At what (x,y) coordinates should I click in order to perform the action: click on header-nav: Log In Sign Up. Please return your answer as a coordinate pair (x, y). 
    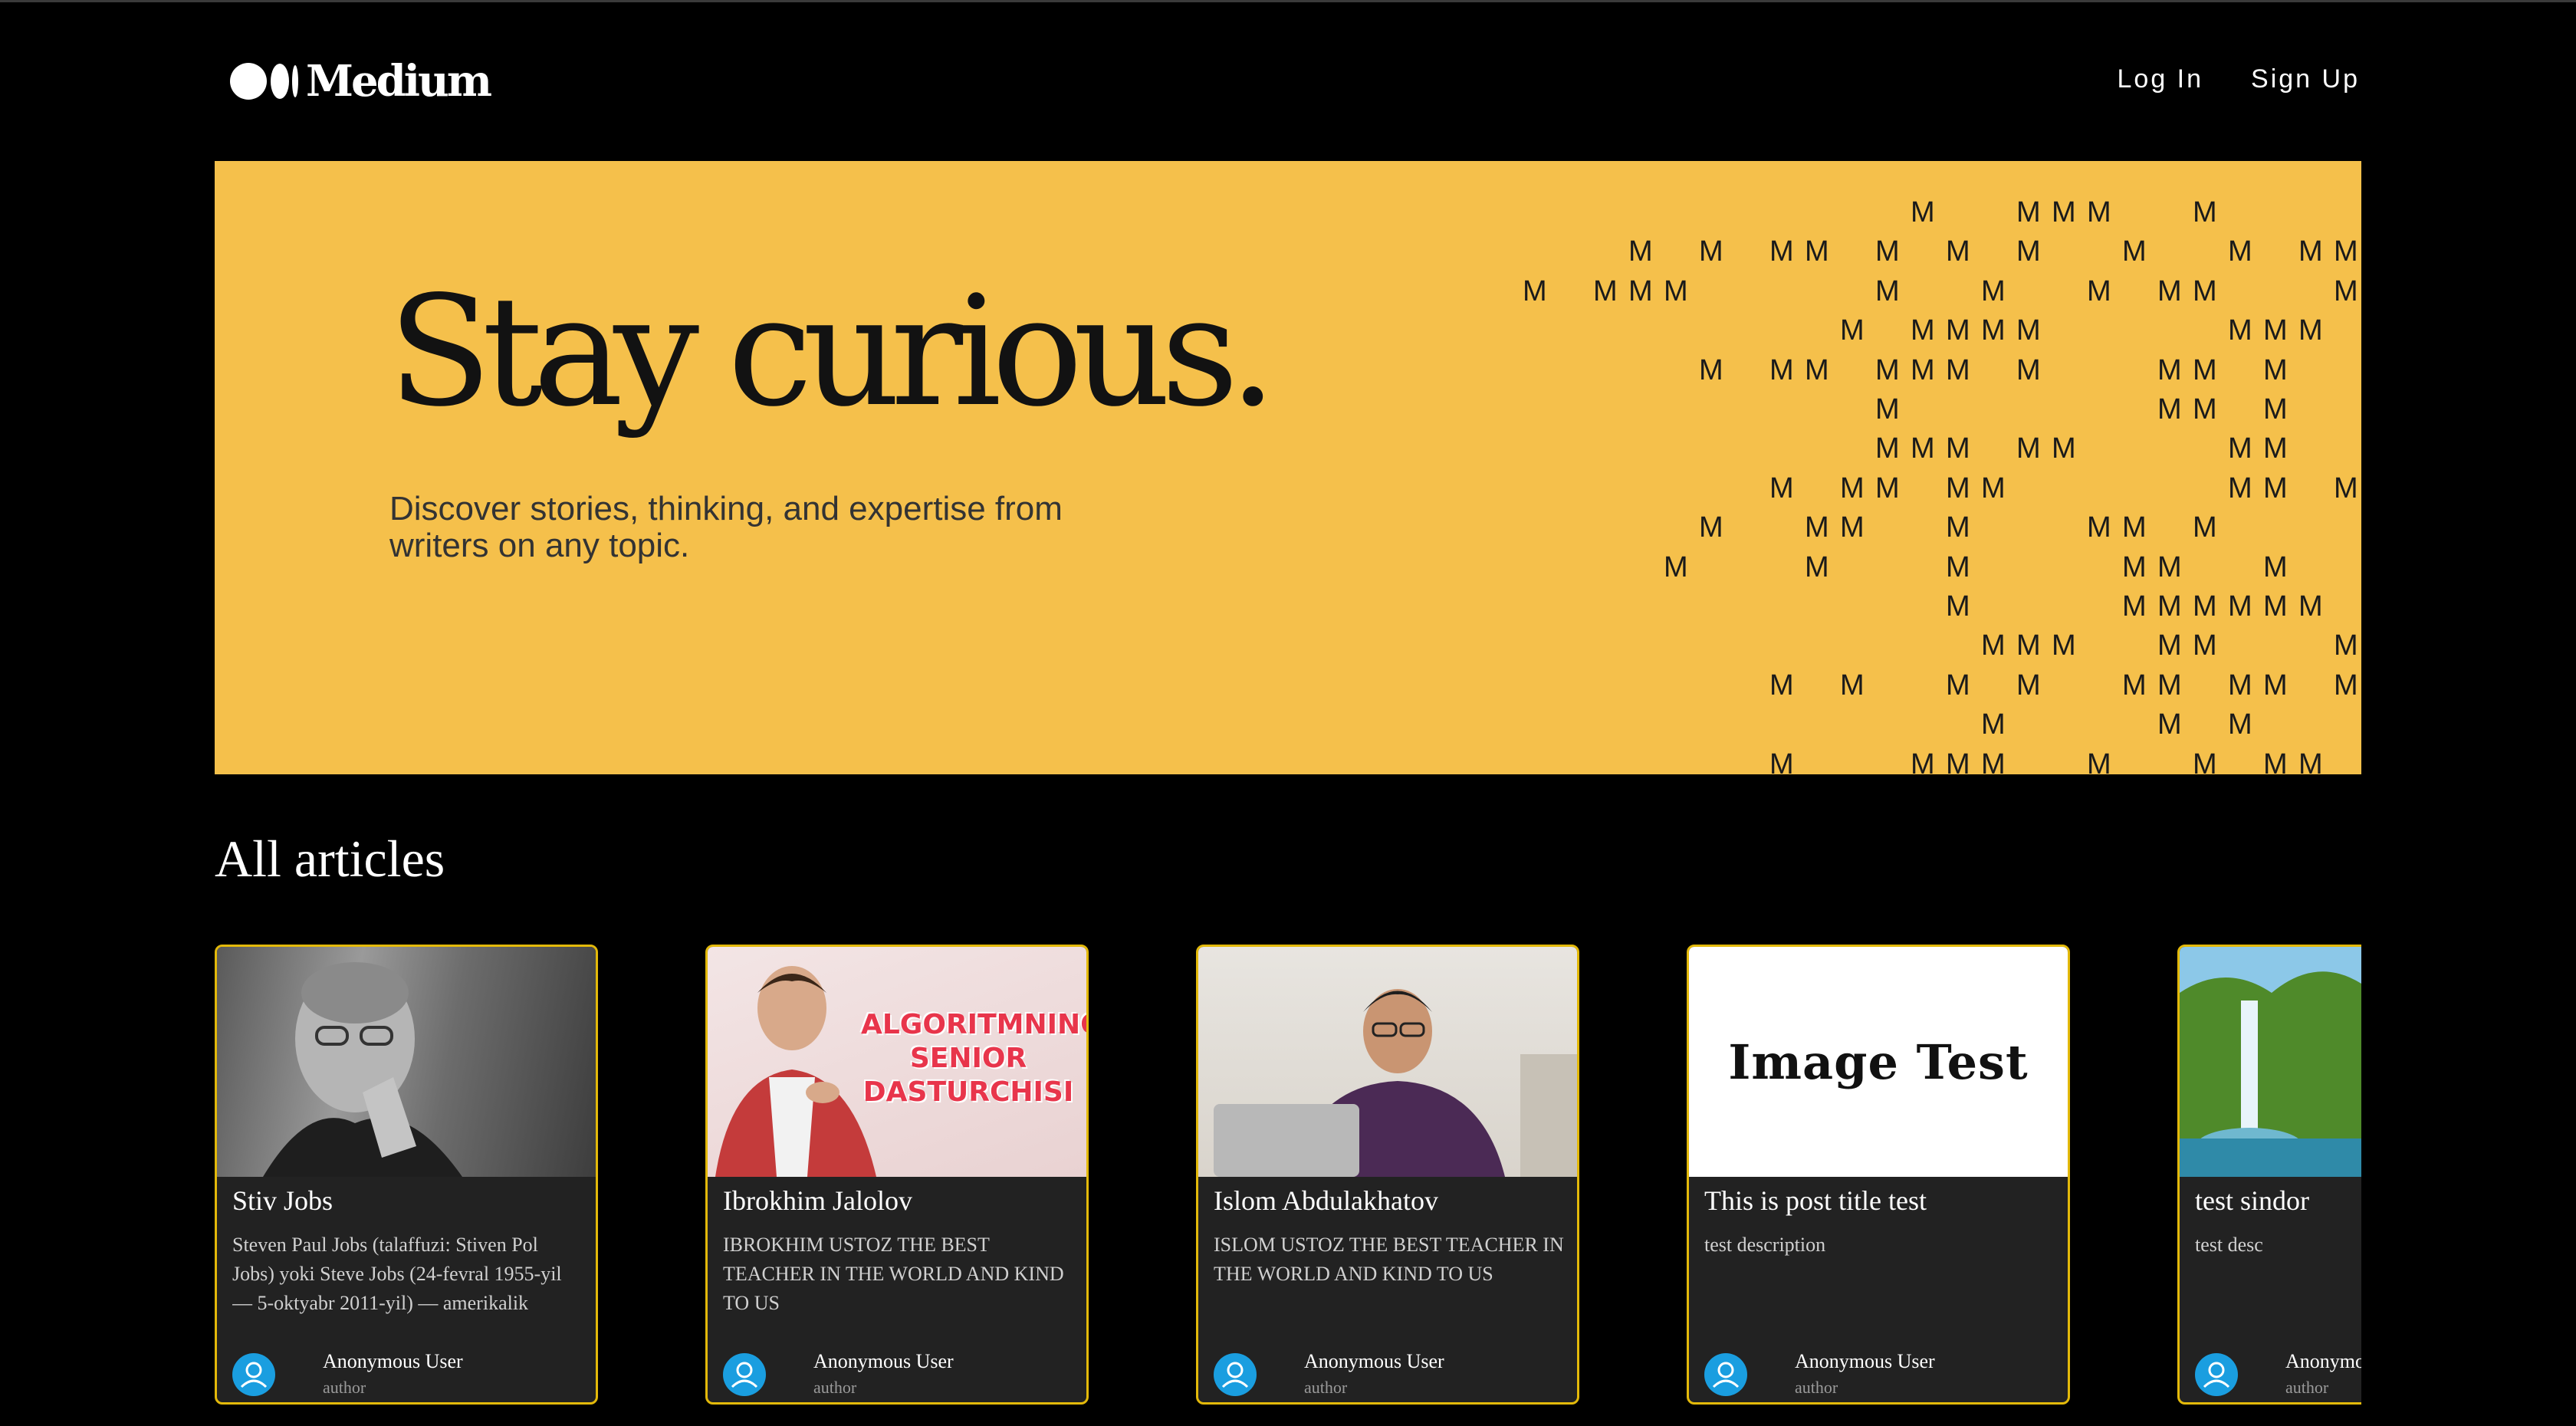
    Looking at the image, I should click on (2239, 79).